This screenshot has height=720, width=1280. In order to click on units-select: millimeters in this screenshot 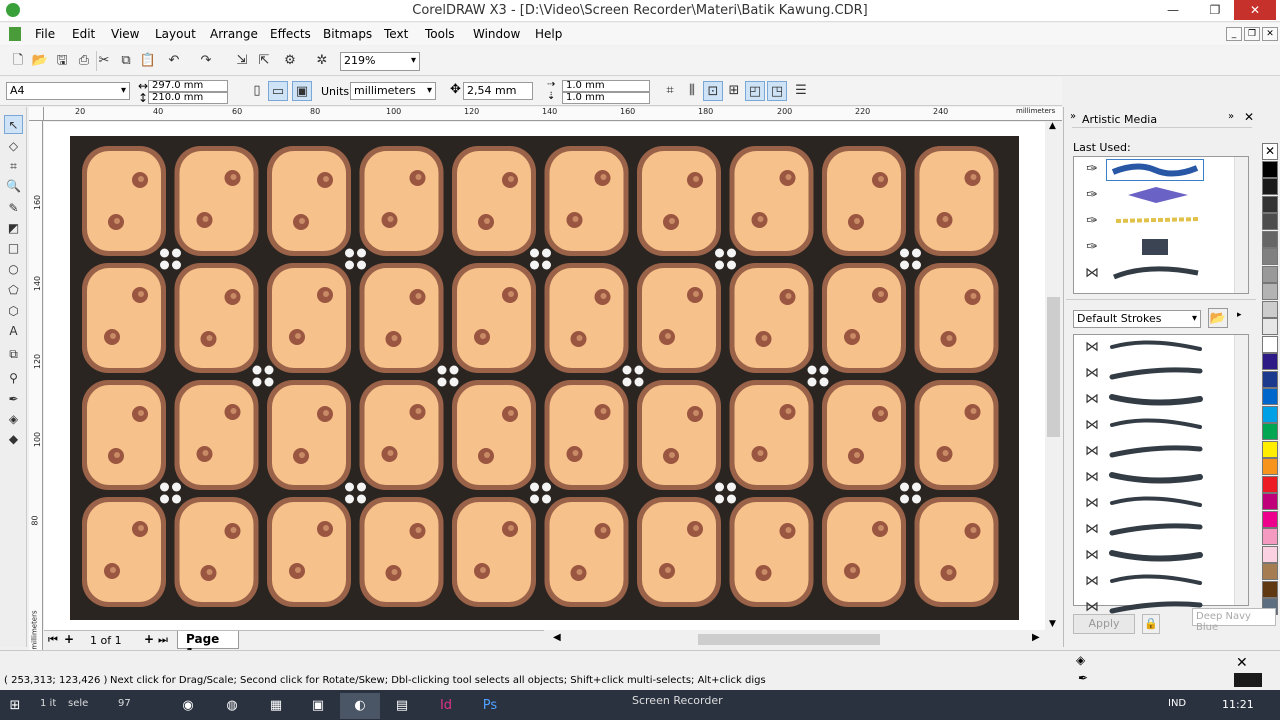, I will do `click(393, 91)`.